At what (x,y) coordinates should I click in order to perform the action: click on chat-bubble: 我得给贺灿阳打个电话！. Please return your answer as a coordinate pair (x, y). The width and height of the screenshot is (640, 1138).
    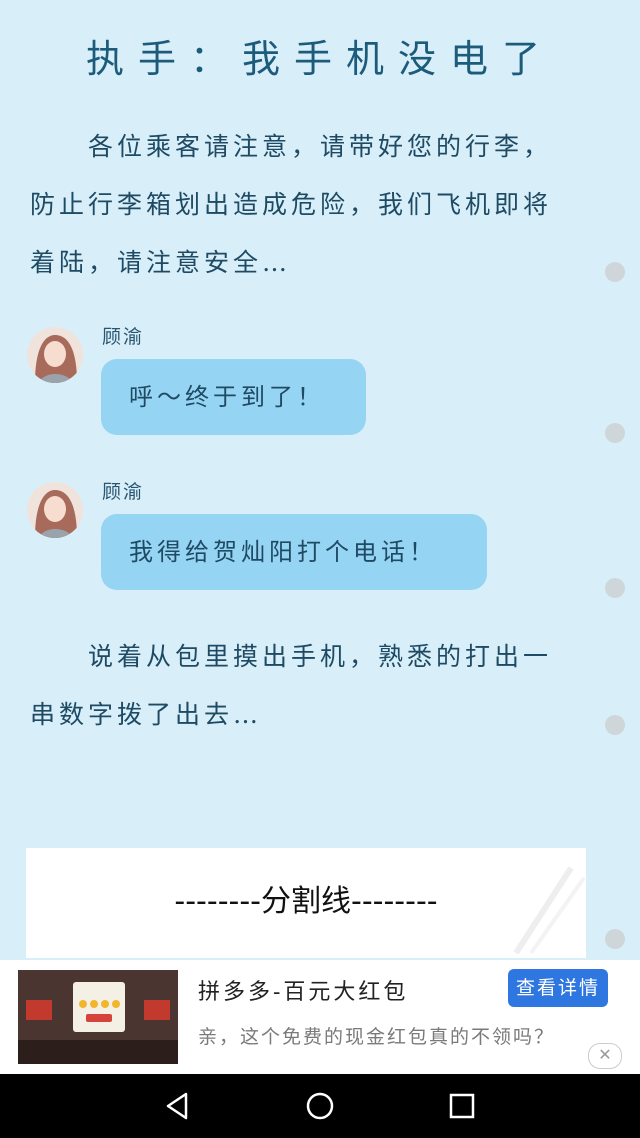
    Looking at the image, I should click on (294, 552).